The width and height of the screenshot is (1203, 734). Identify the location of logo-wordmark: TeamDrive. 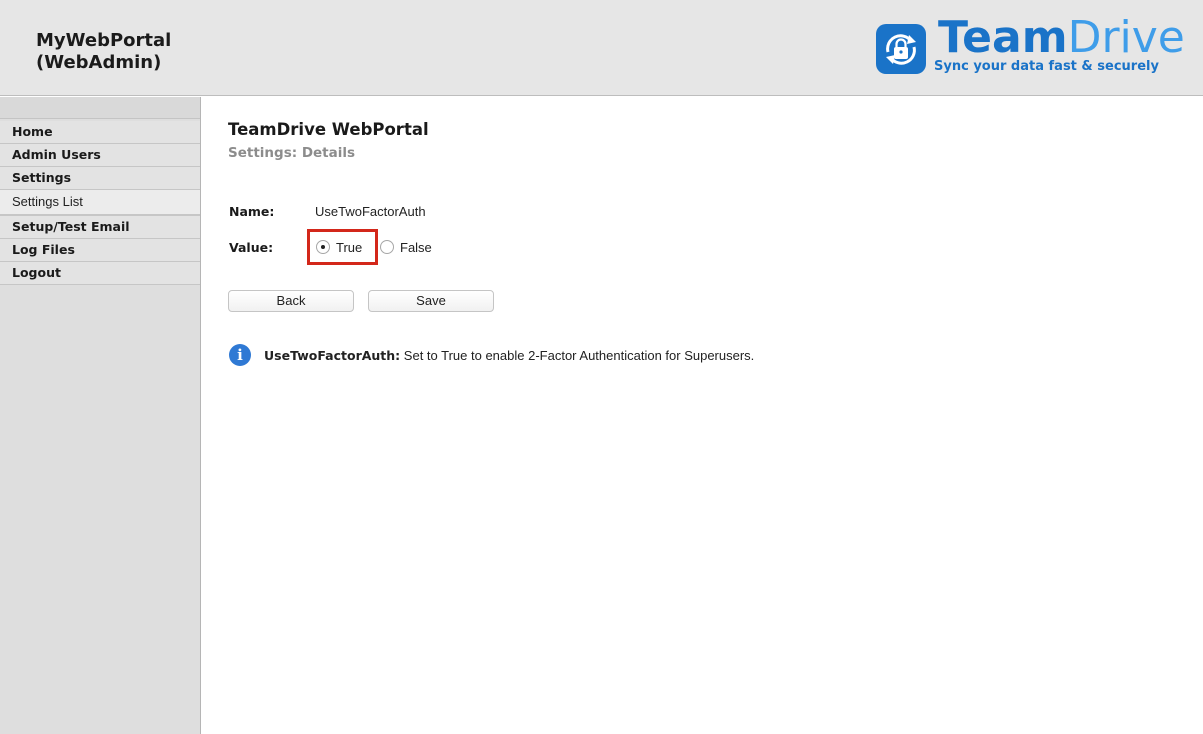
(1061, 38).